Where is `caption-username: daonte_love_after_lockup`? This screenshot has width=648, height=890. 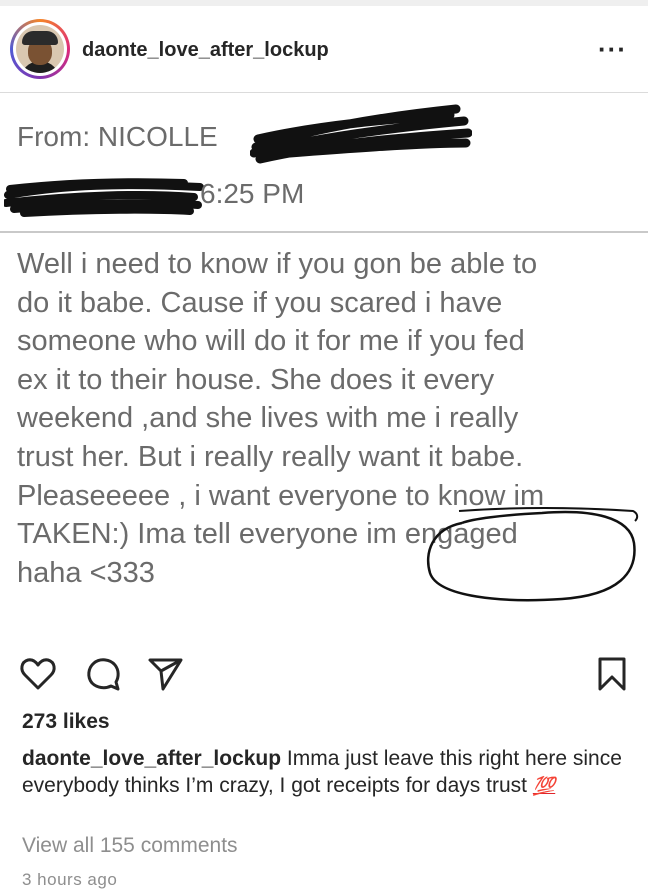
caption-username: daonte_love_after_lockup is located at coordinates (151, 758).